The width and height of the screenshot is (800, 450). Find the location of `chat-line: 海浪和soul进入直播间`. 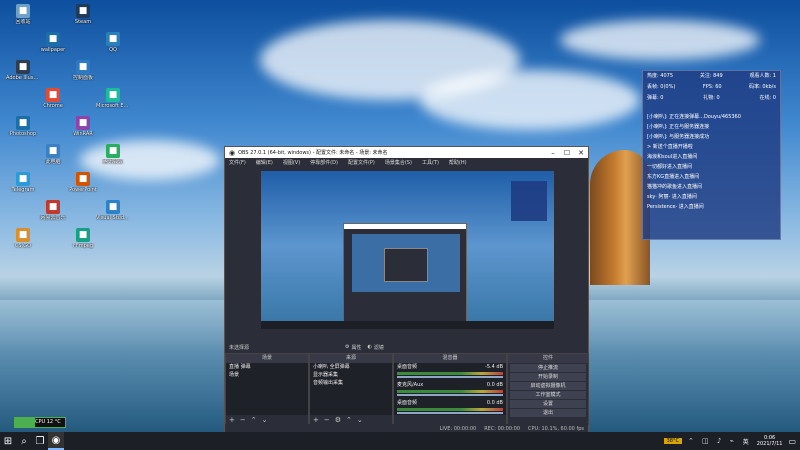

chat-line: 海浪和soul进入直播间 is located at coordinates (672, 157).